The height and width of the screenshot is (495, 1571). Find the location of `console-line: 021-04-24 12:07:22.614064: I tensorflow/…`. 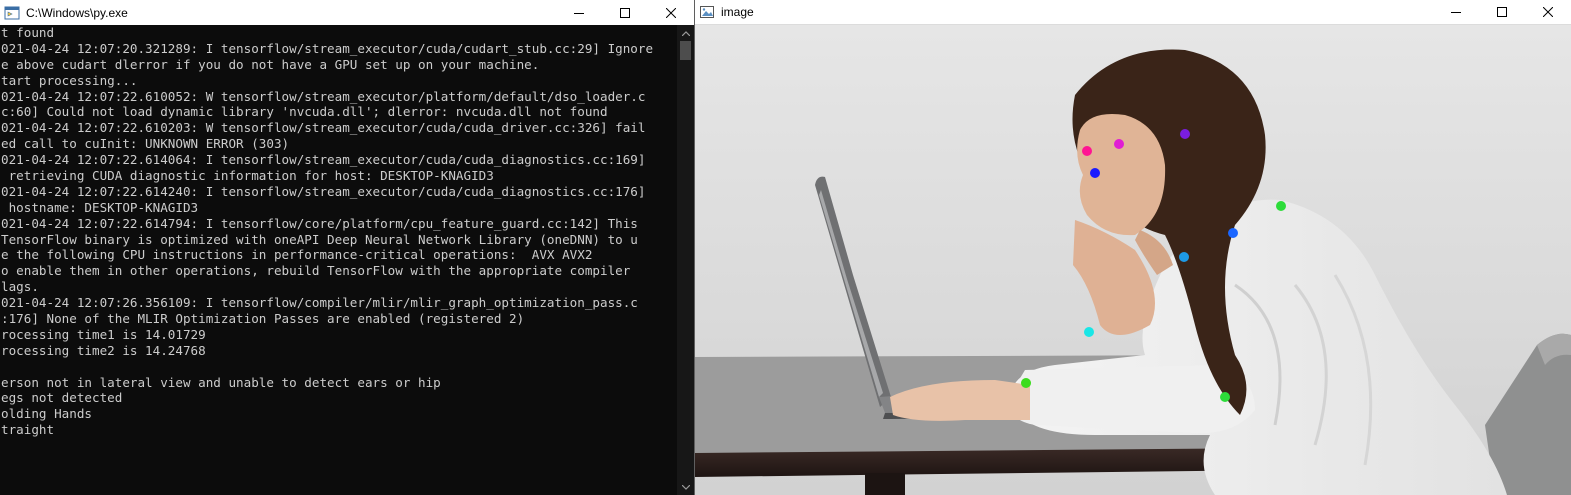

console-line: 021-04-24 12:07:22.614064: I tensorflow/… is located at coordinates (323, 160).